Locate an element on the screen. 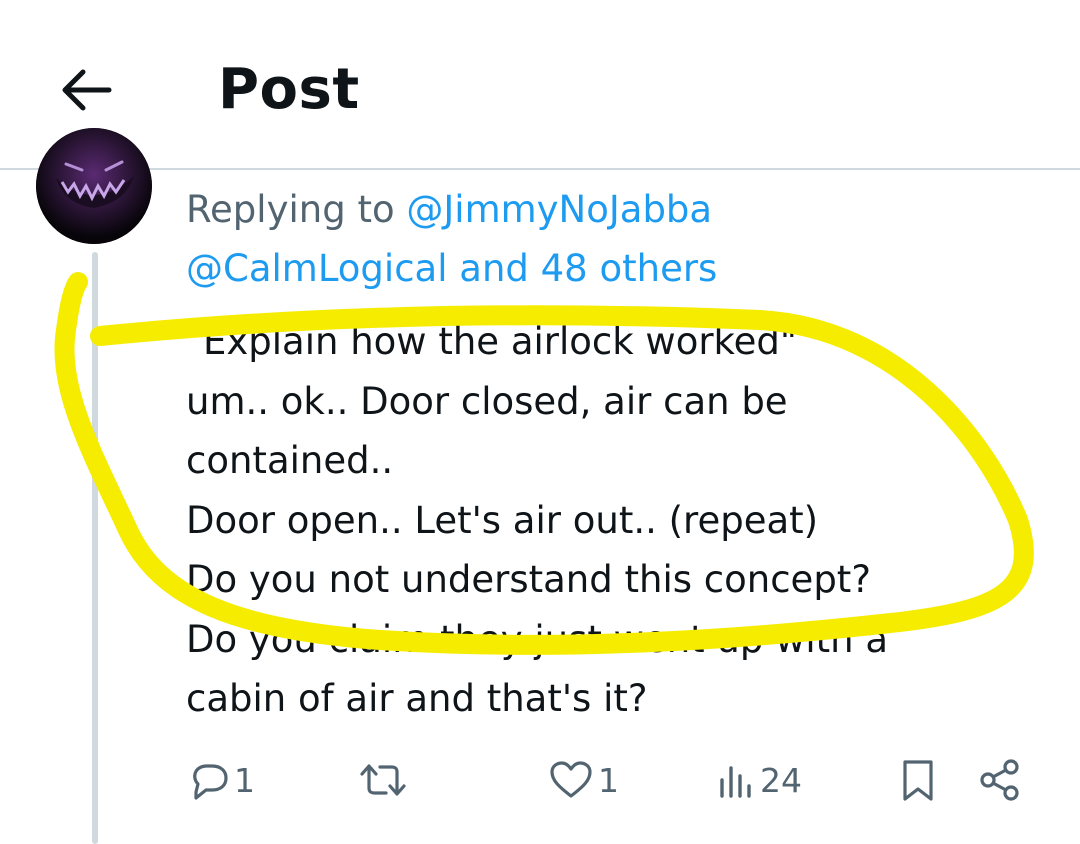 The width and height of the screenshot is (1080, 844). bookmark-icon is located at coordinates (918, 780).